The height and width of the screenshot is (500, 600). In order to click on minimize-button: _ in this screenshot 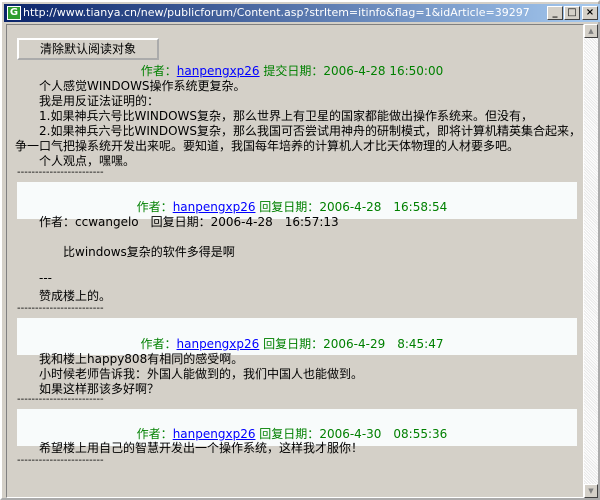, I will do `click(555, 13)`.